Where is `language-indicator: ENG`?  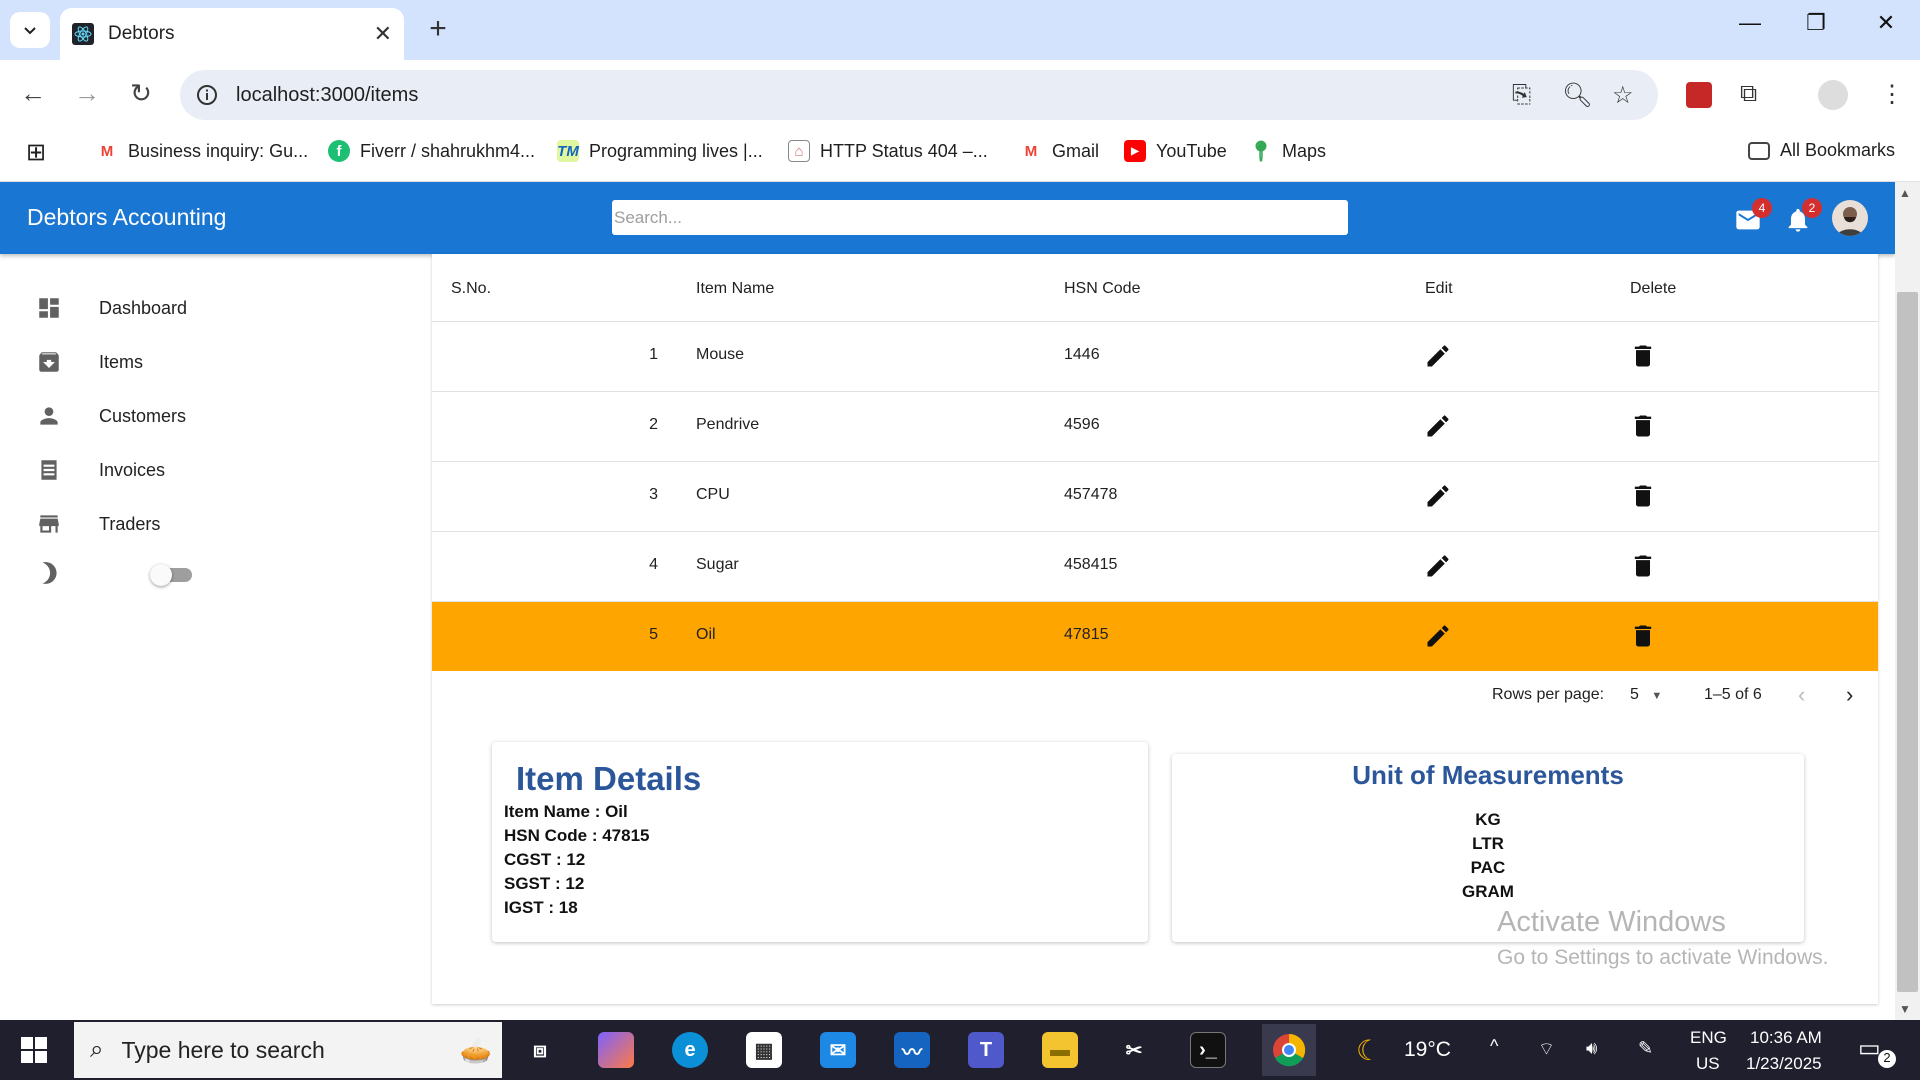 language-indicator: ENG is located at coordinates (1708, 1038).